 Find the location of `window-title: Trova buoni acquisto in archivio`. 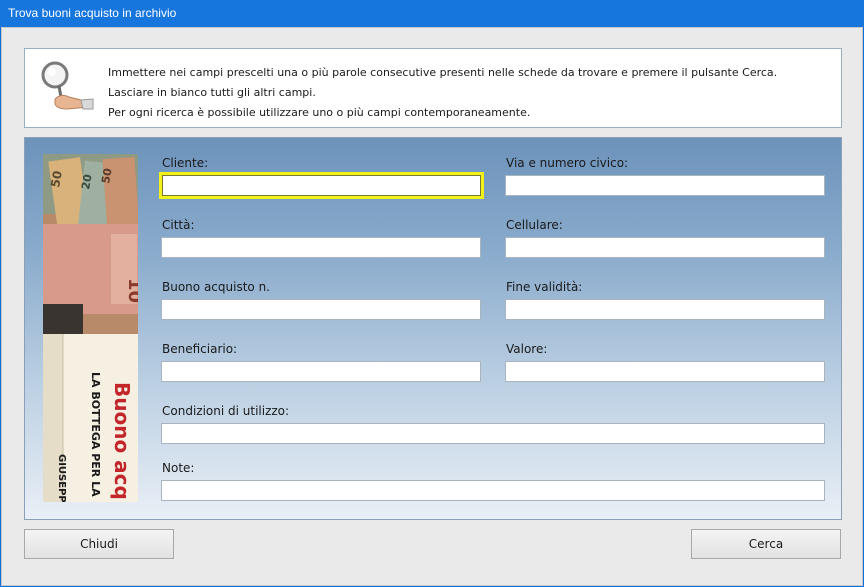

window-title: Trova buoni acquisto in archivio is located at coordinates (92, 13).